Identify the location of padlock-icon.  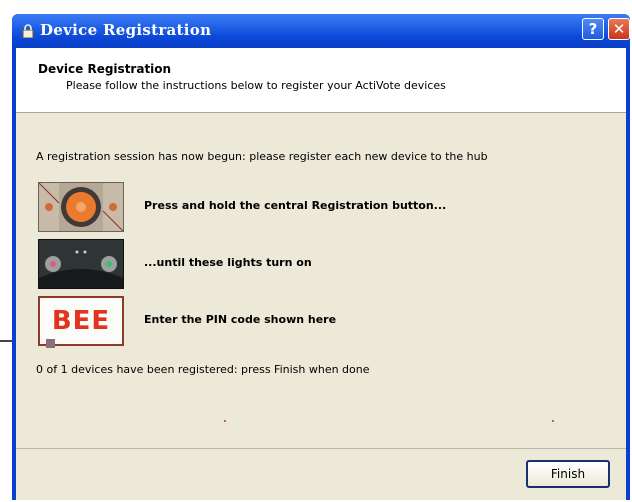
(28, 31).